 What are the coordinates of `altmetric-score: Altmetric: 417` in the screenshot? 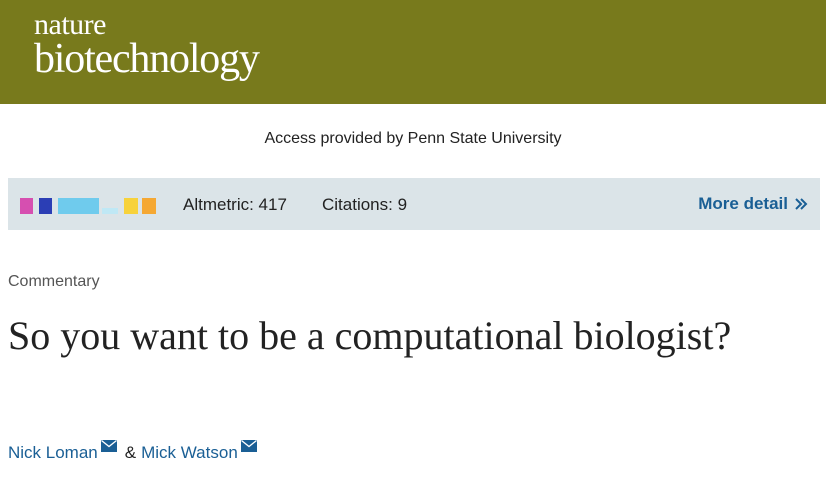 It's located at (235, 204).